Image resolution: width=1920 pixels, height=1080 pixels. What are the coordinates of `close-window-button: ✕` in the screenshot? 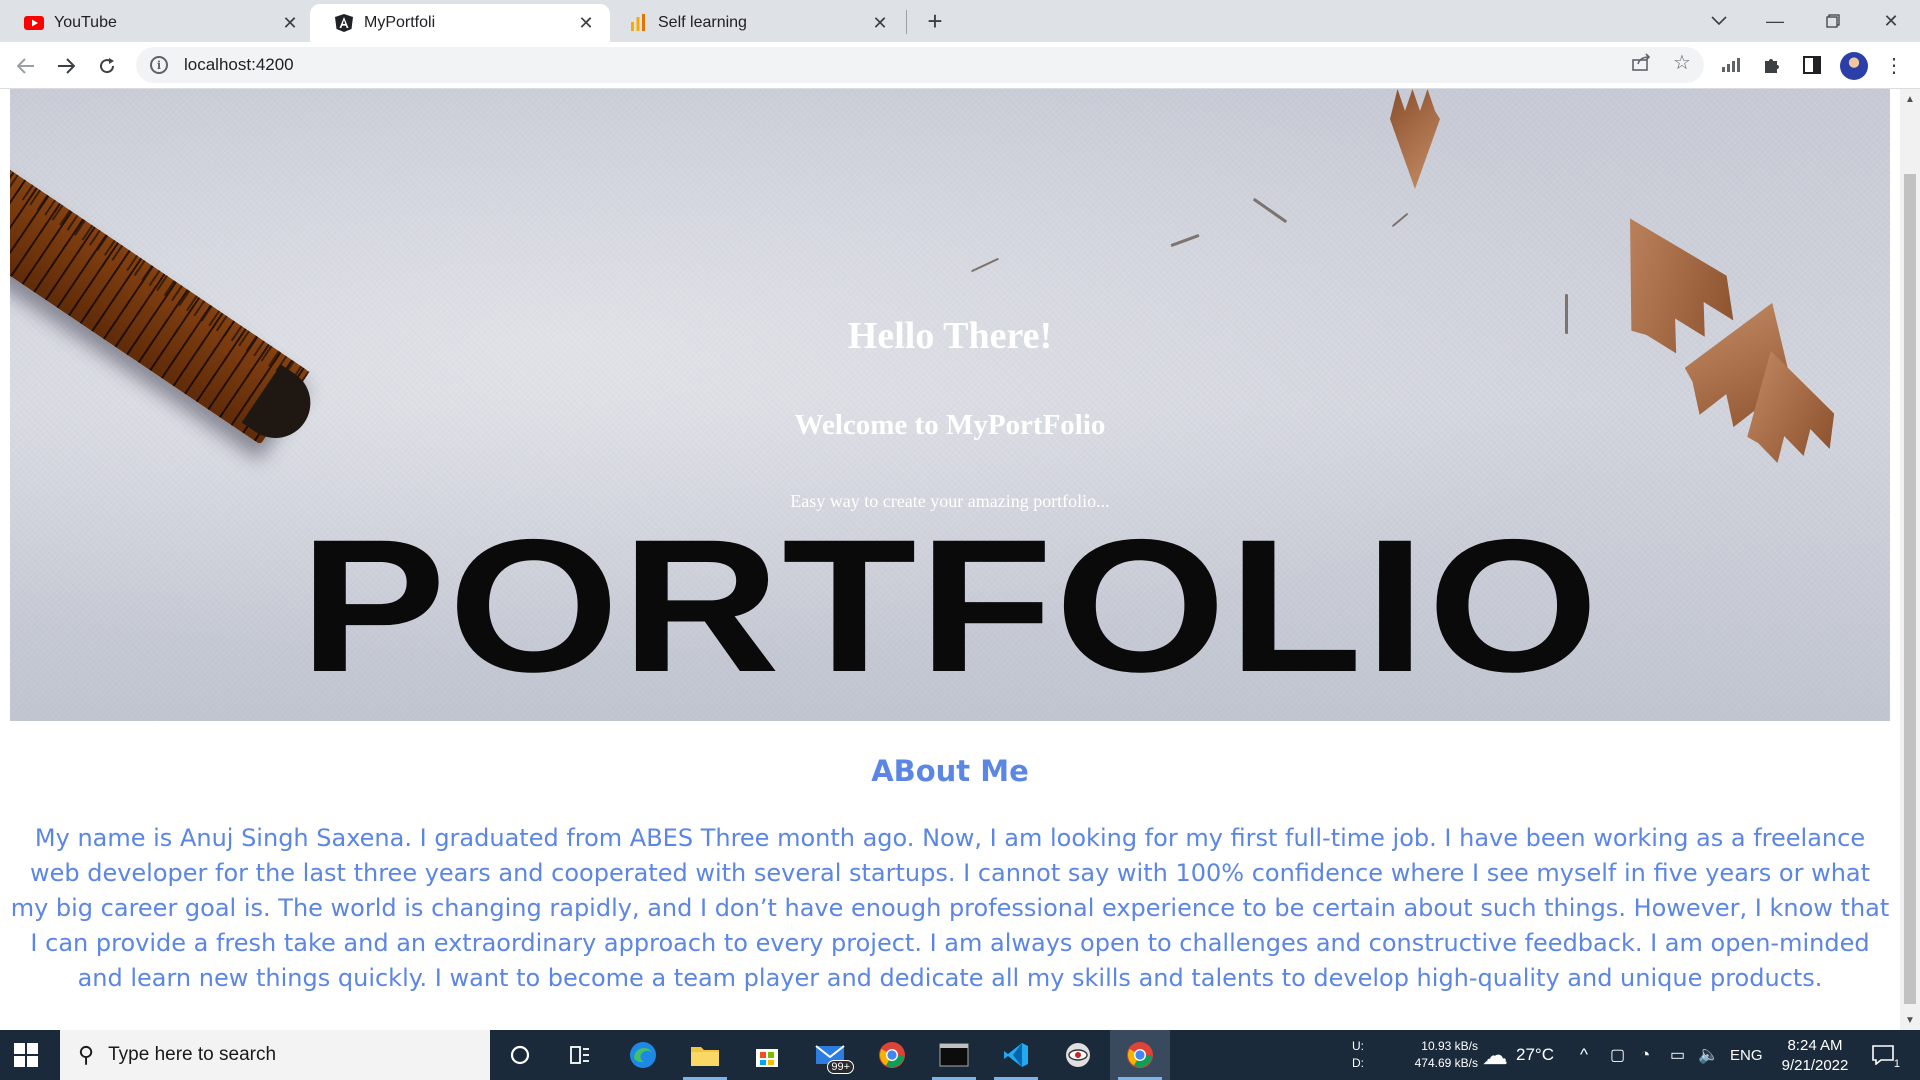 It's located at (1891, 21).